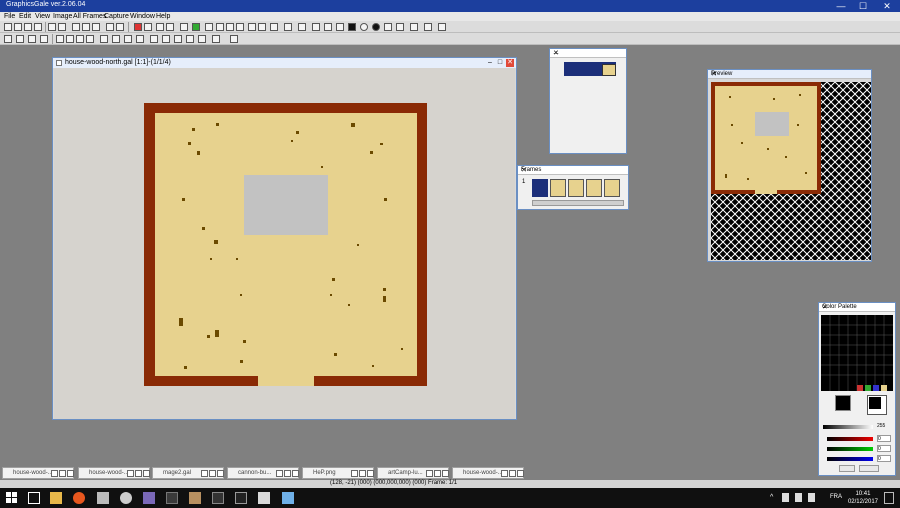 The width and height of the screenshot is (900, 508). I want to click on menu-image: Image, so click(62, 16).